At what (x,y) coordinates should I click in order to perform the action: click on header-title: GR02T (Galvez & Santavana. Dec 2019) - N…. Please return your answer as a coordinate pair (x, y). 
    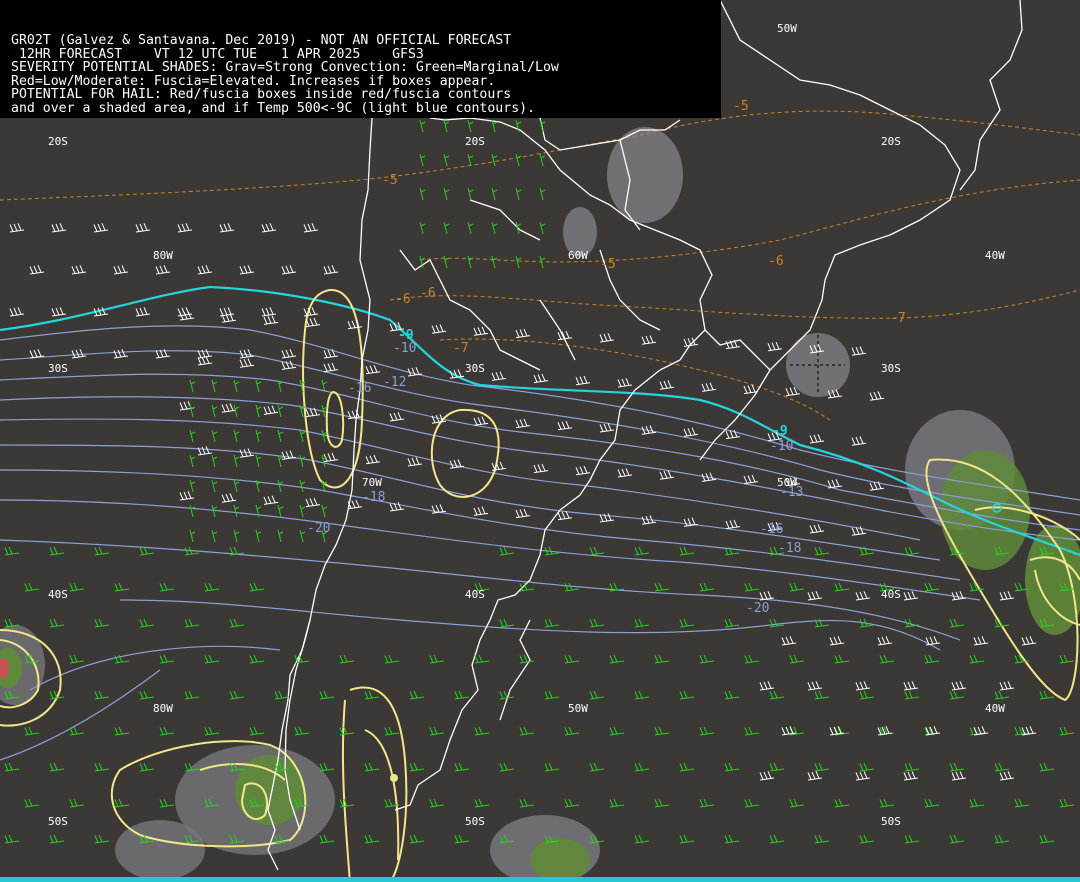
    Looking at the image, I should click on (261, 40).